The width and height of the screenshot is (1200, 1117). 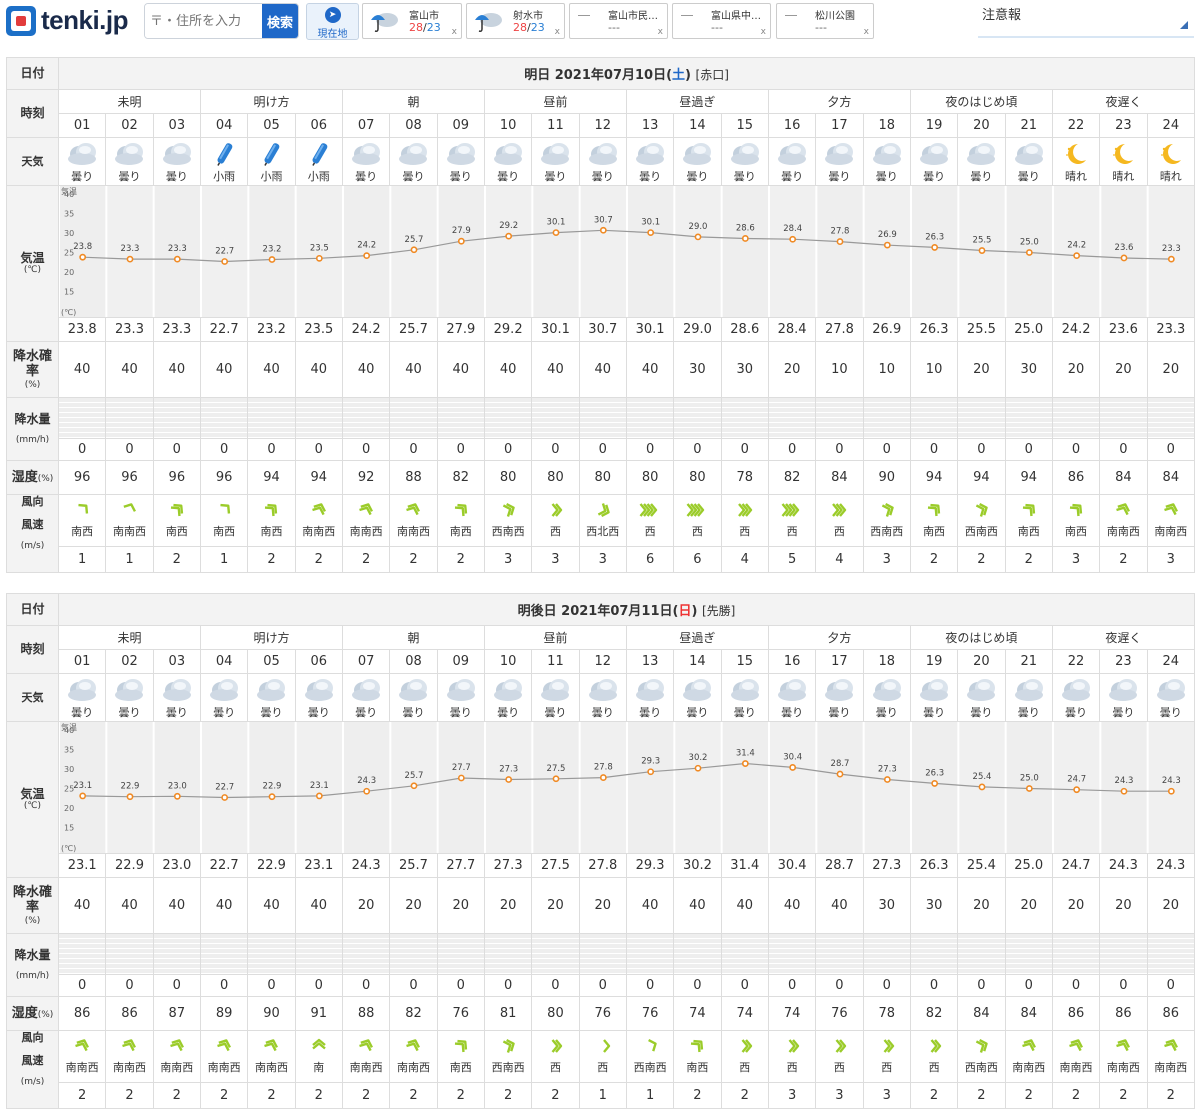 What do you see at coordinates (318, 329) in the screenshot?
I see `temp-value-cell: 23.5` at bounding box center [318, 329].